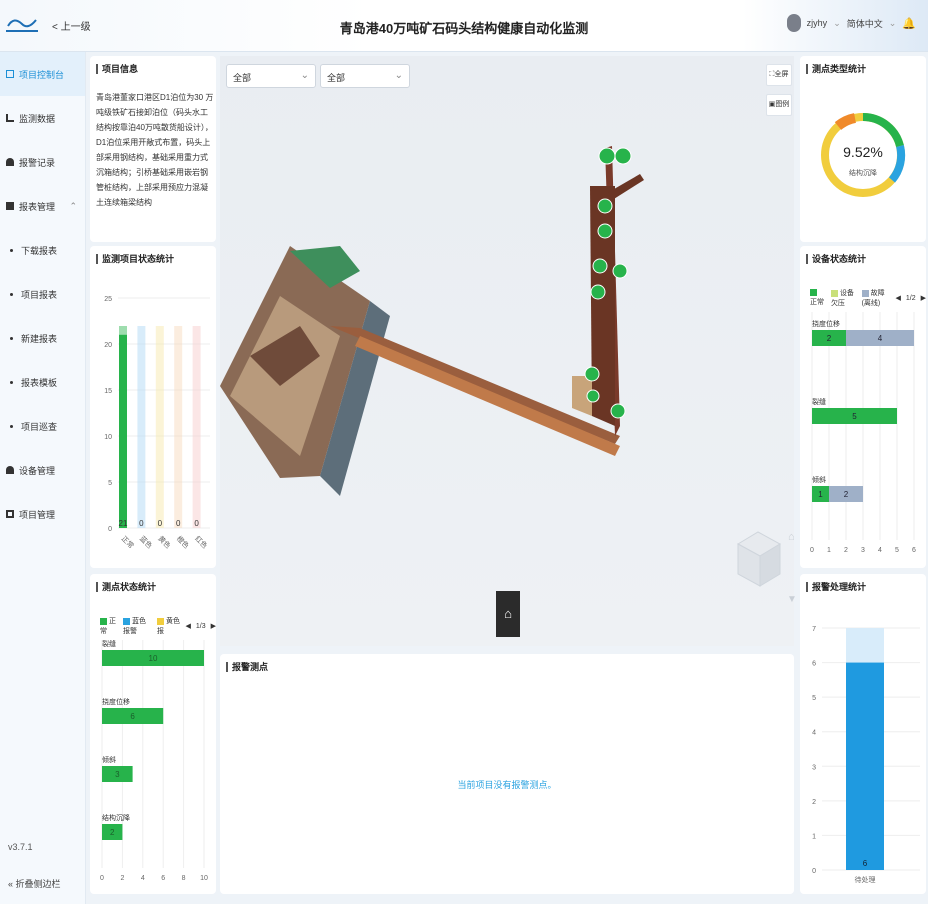 The height and width of the screenshot is (904, 928). Describe the element at coordinates (854, 416) in the screenshot. I see `data-label: 5` at that location.